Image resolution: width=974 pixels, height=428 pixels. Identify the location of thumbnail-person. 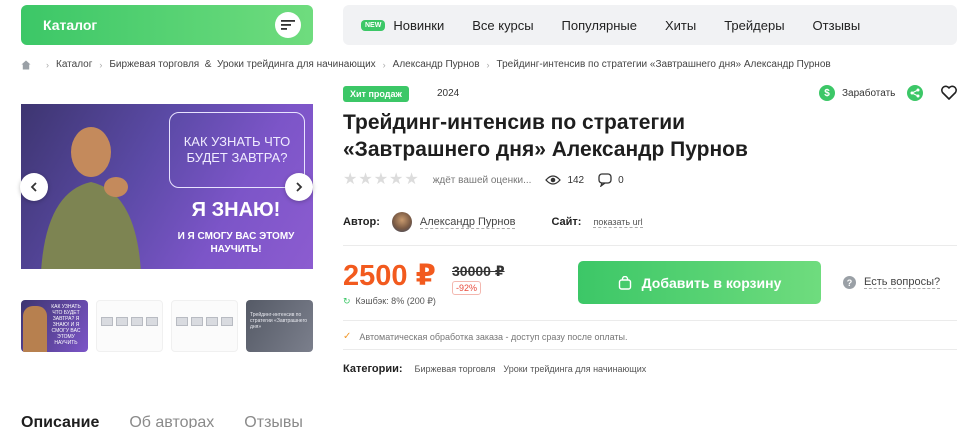
(35, 329).